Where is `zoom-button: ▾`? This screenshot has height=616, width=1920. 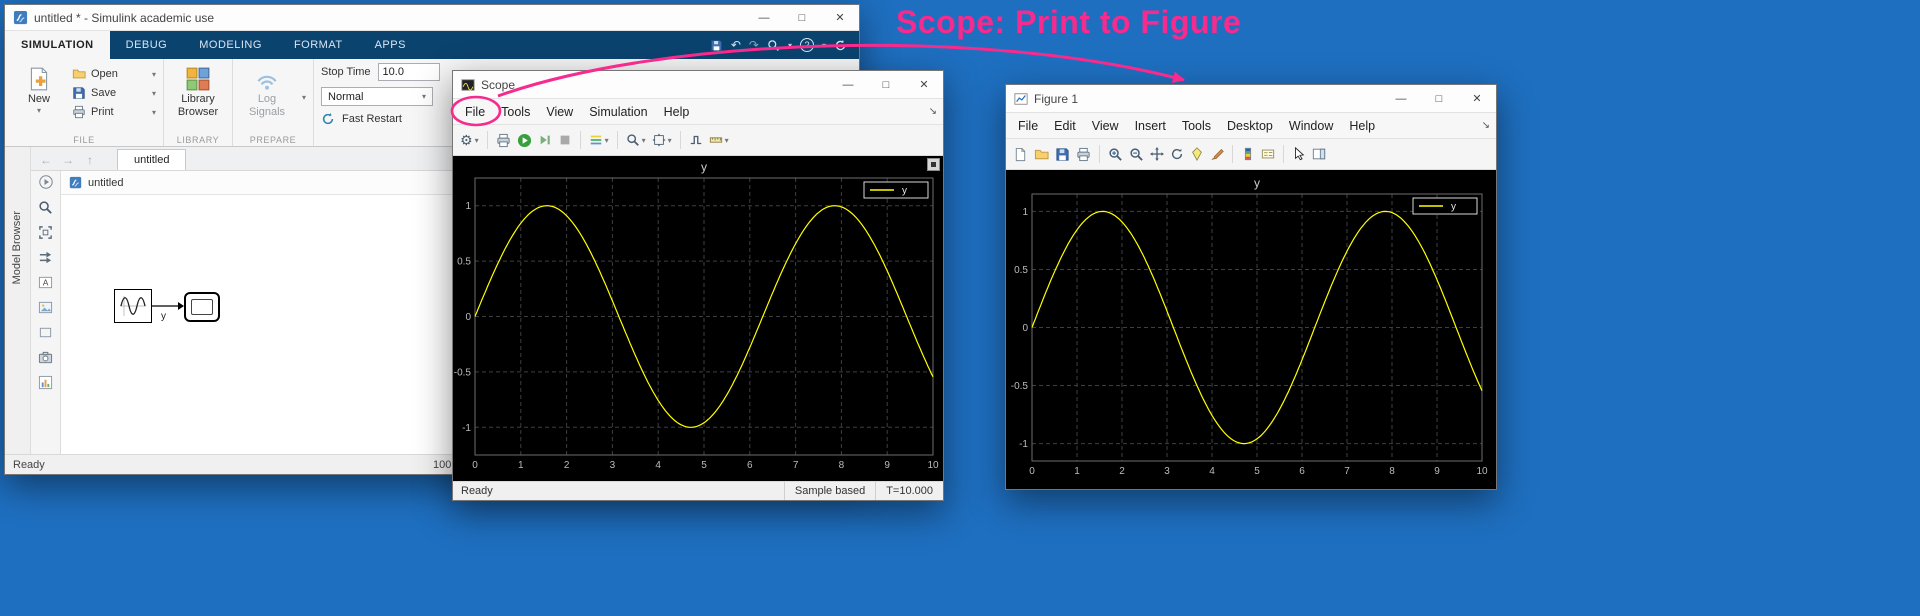 zoom-button: ▾ is located at coordinates (636, 140).